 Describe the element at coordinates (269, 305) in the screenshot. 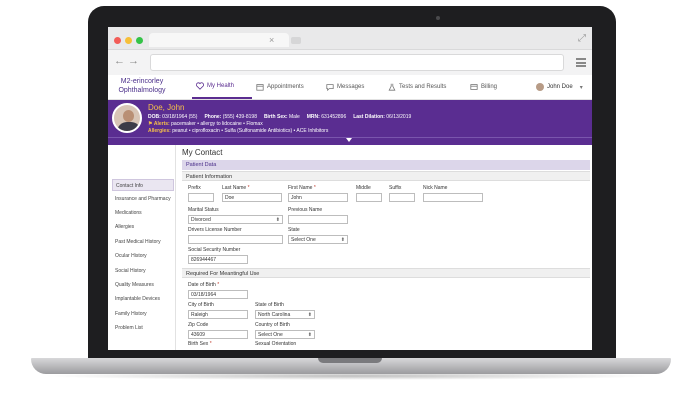

I see `state-of-birth-label: State of Birth` at that location.